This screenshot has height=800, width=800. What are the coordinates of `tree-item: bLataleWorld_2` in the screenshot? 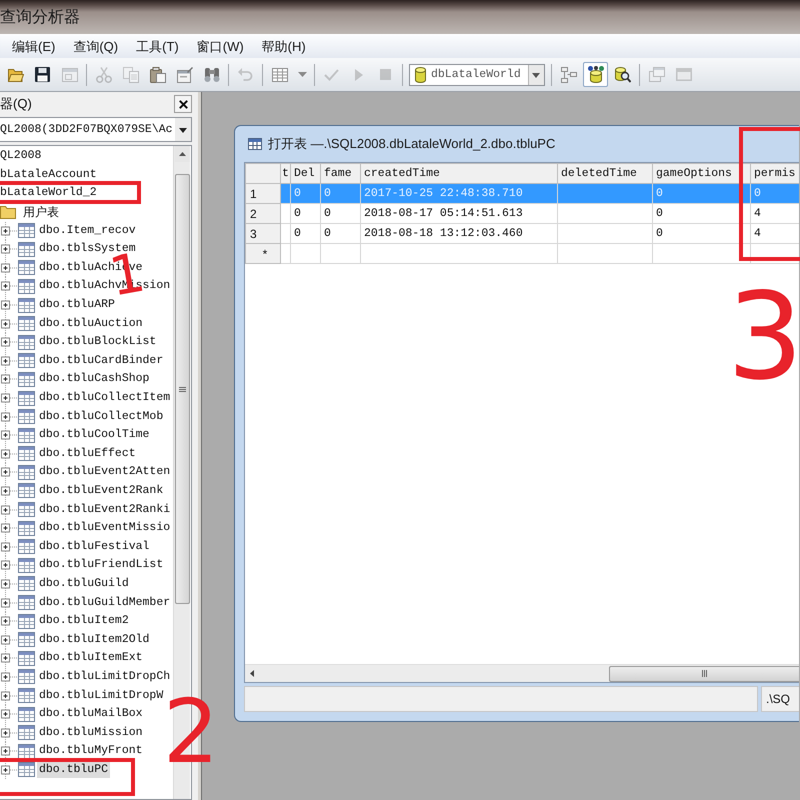 It's located at (49, 193).